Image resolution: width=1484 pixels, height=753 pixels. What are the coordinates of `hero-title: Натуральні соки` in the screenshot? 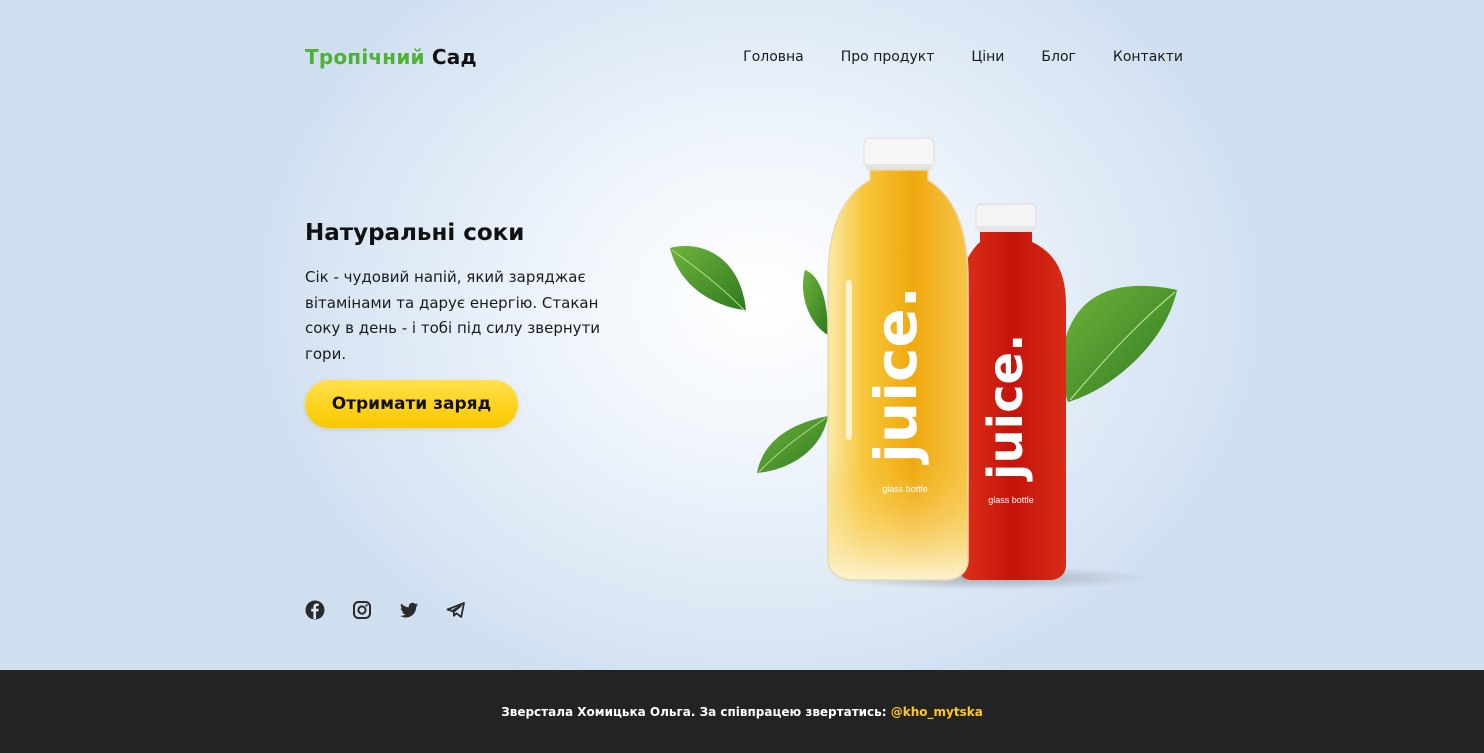 It's located at (415, 233).